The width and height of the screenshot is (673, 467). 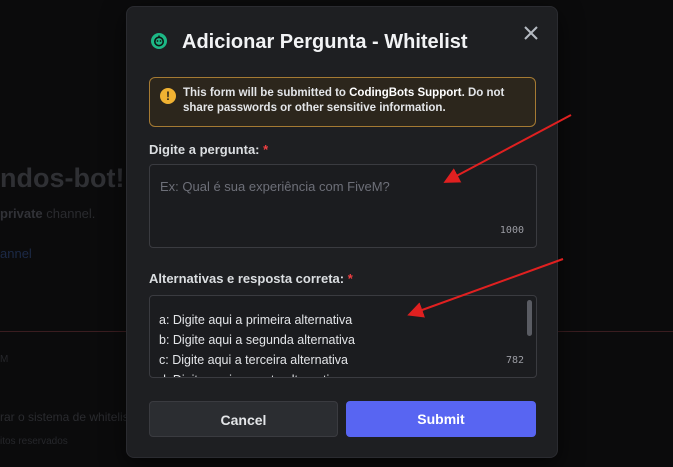 What do you see at coordinates (253, 360) in the screenshot?
I see `alternative-line: c: Digite aqui a terceira alternativa` at bounding box center [253, 360].